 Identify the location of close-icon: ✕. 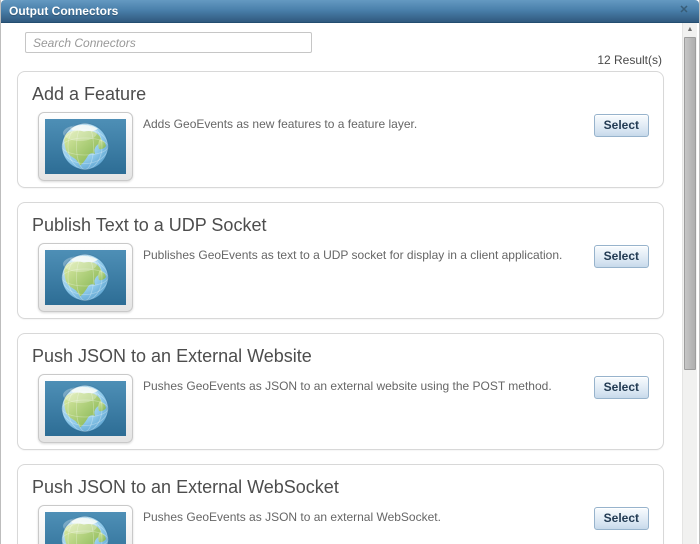
(684, 10).